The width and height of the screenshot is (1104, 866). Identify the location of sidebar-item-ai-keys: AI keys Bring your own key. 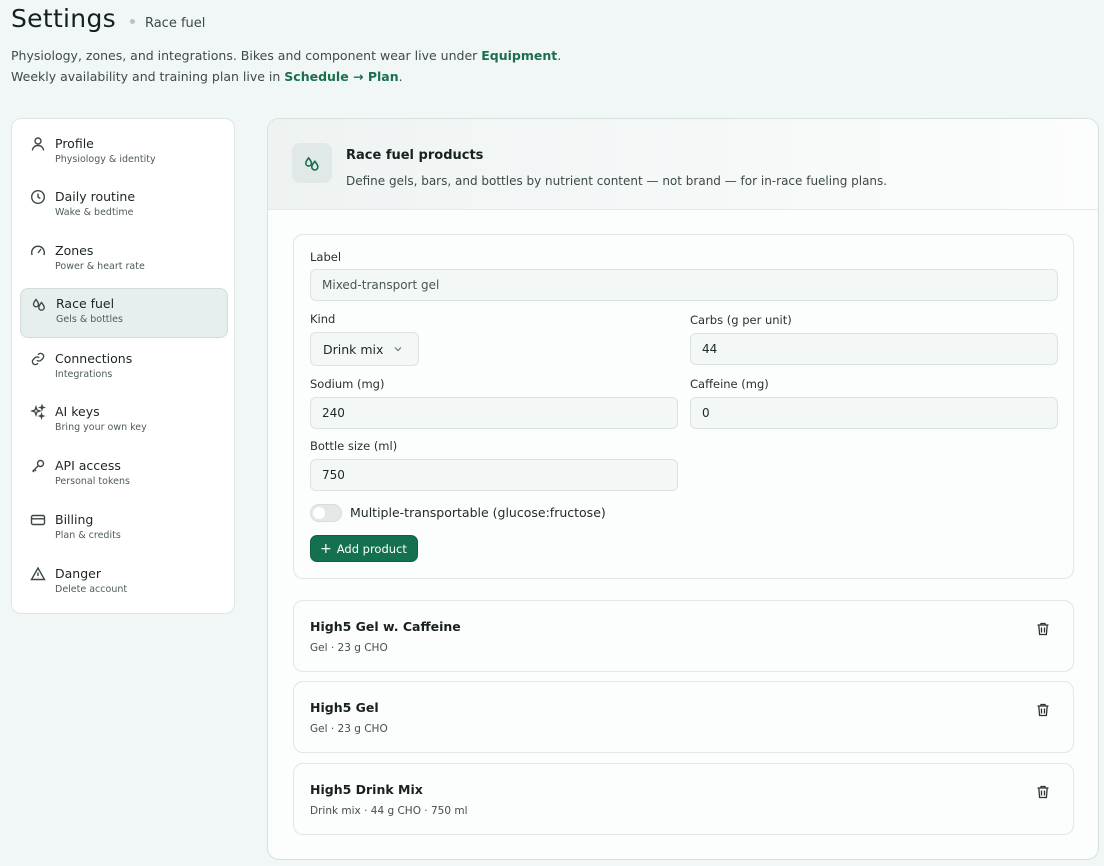
(124, 422).